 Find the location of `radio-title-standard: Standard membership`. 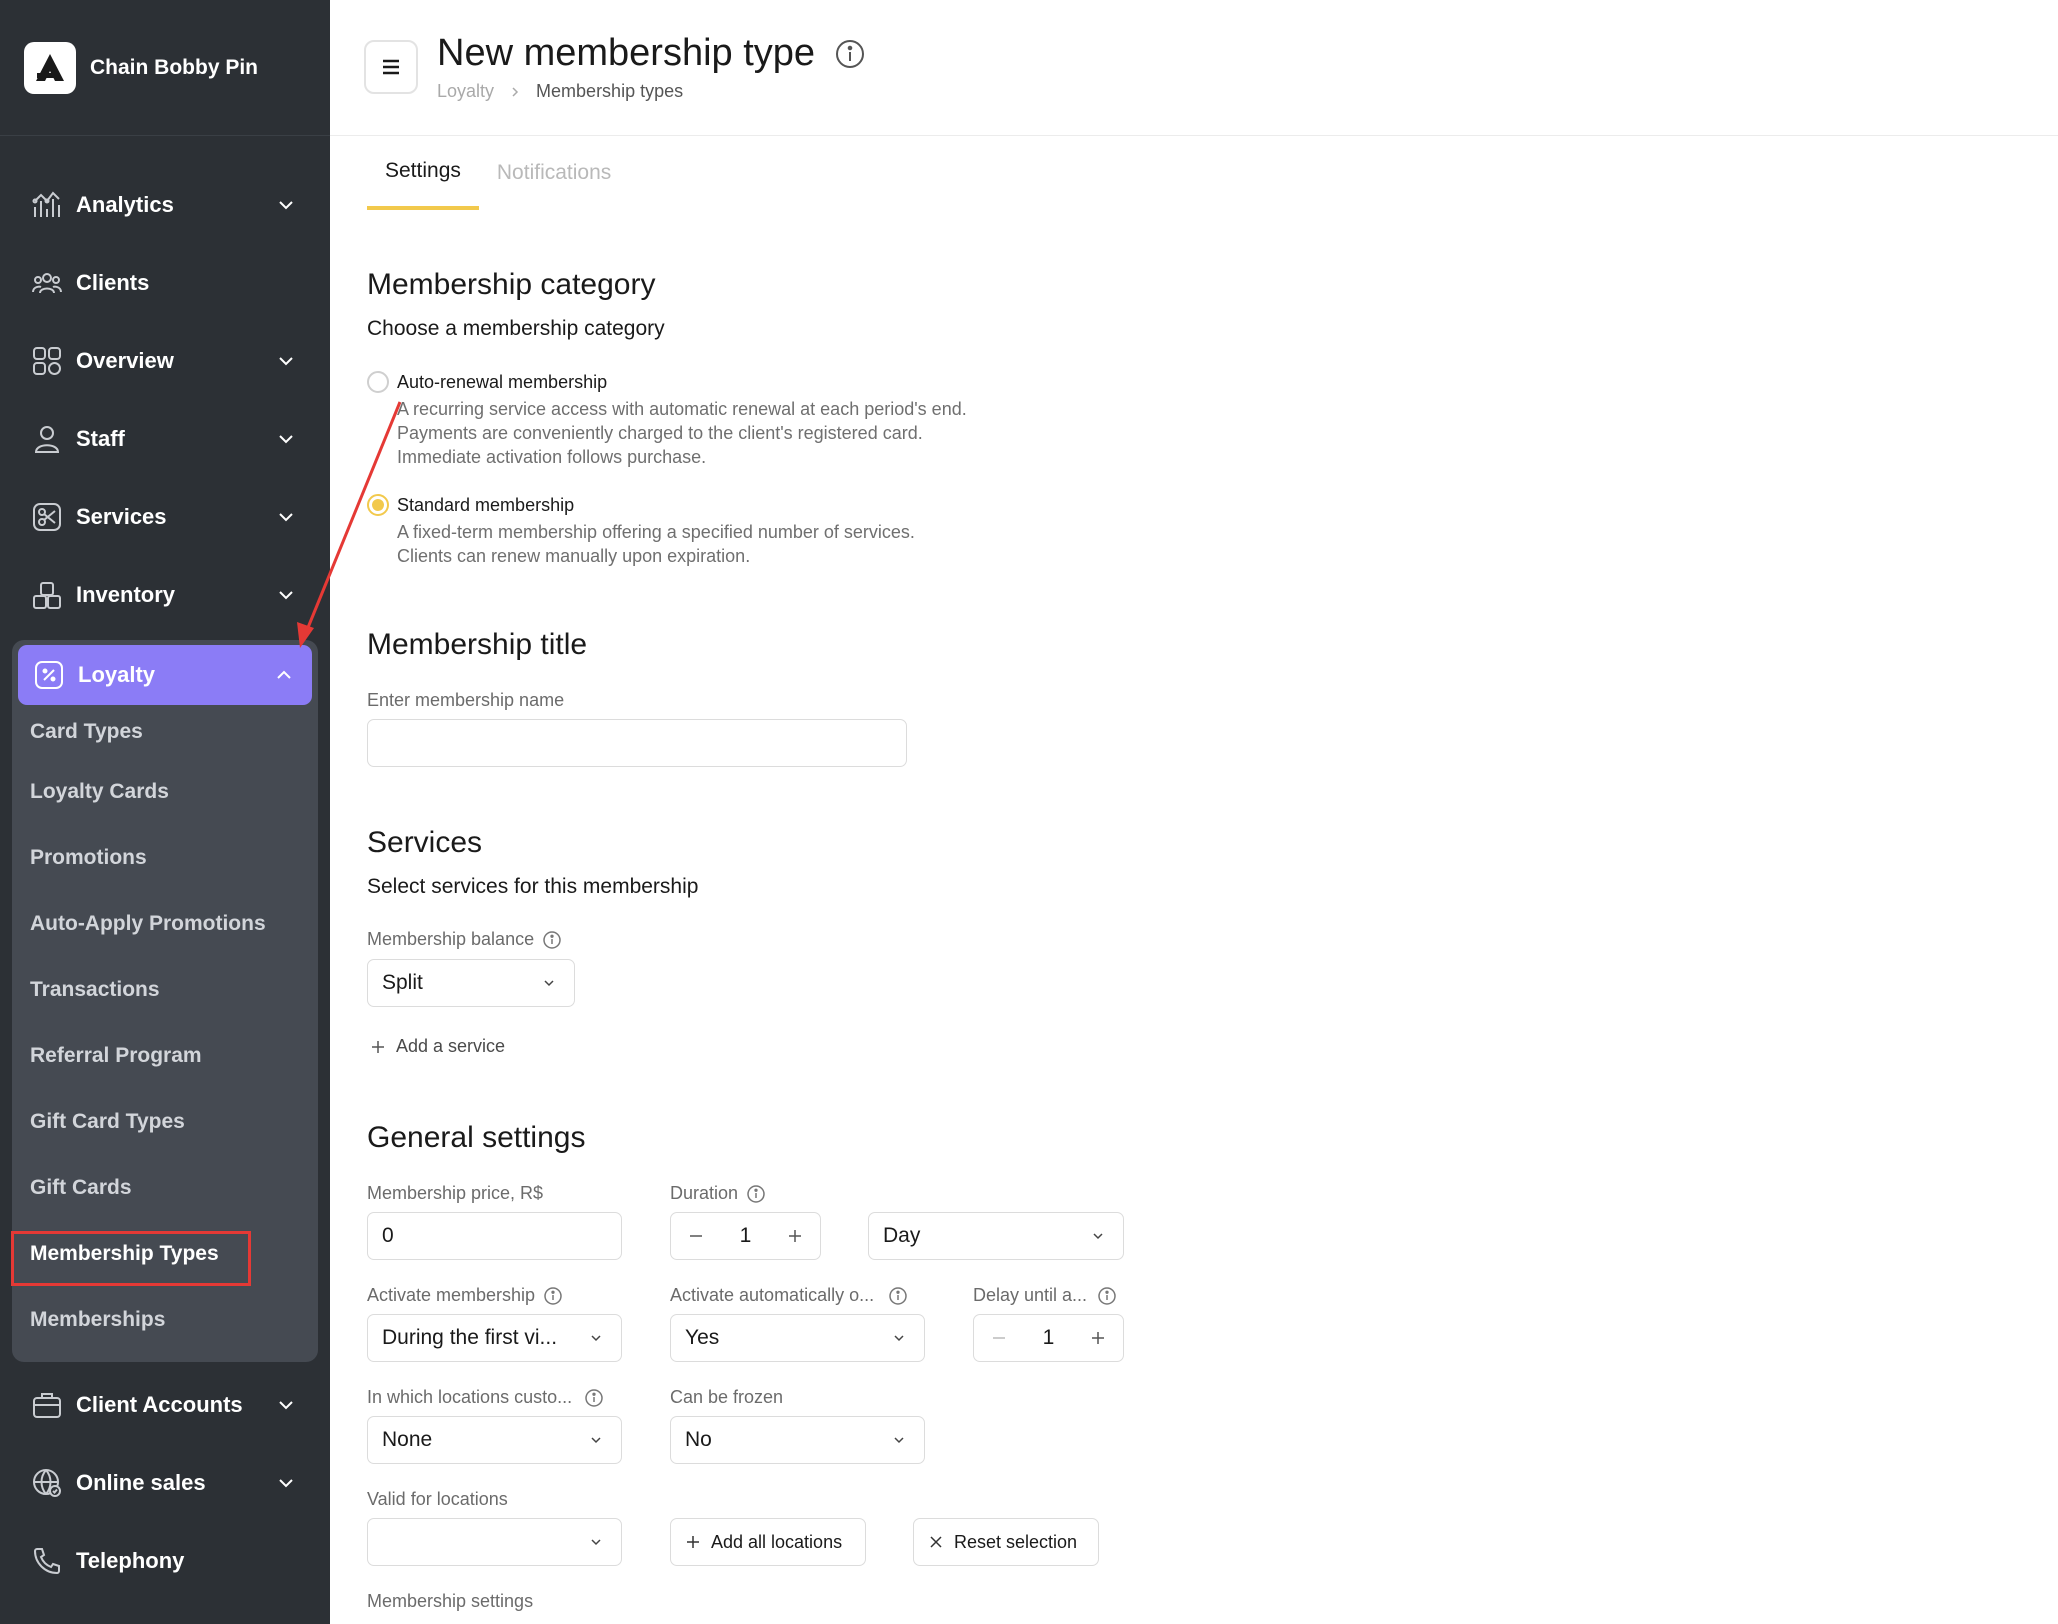

radio-title-standard: Standard membership is located at coordinates (486, 505).